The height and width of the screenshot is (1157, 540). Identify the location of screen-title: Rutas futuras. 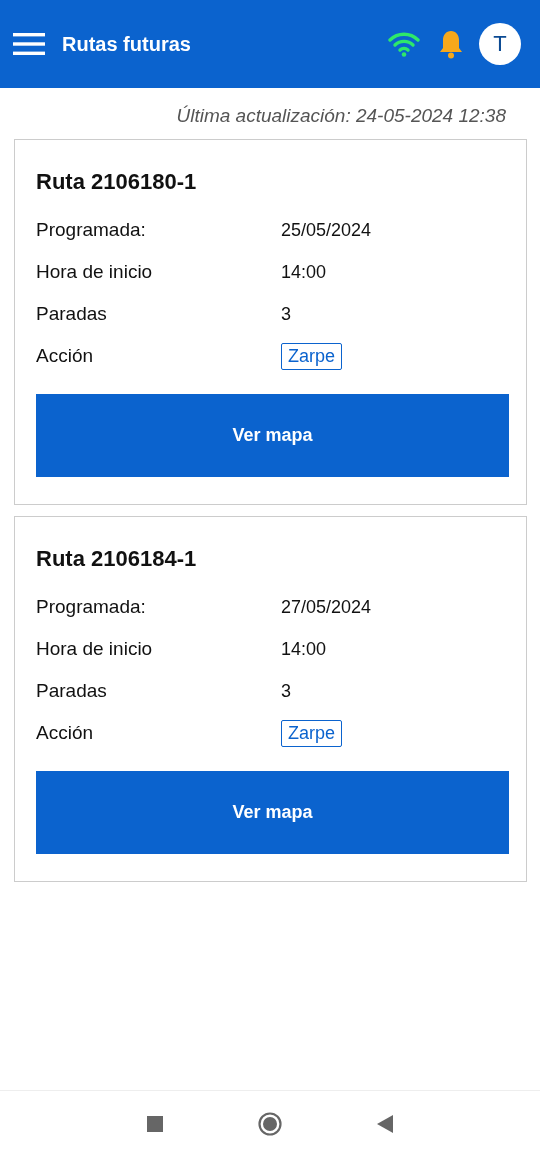
(127, 44).